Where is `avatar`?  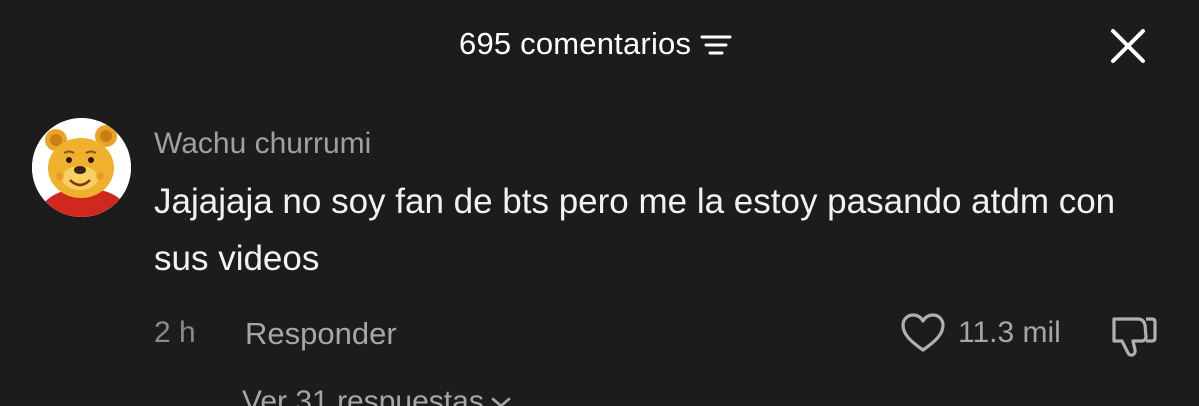
avatar is located at coordinates (81, 167).